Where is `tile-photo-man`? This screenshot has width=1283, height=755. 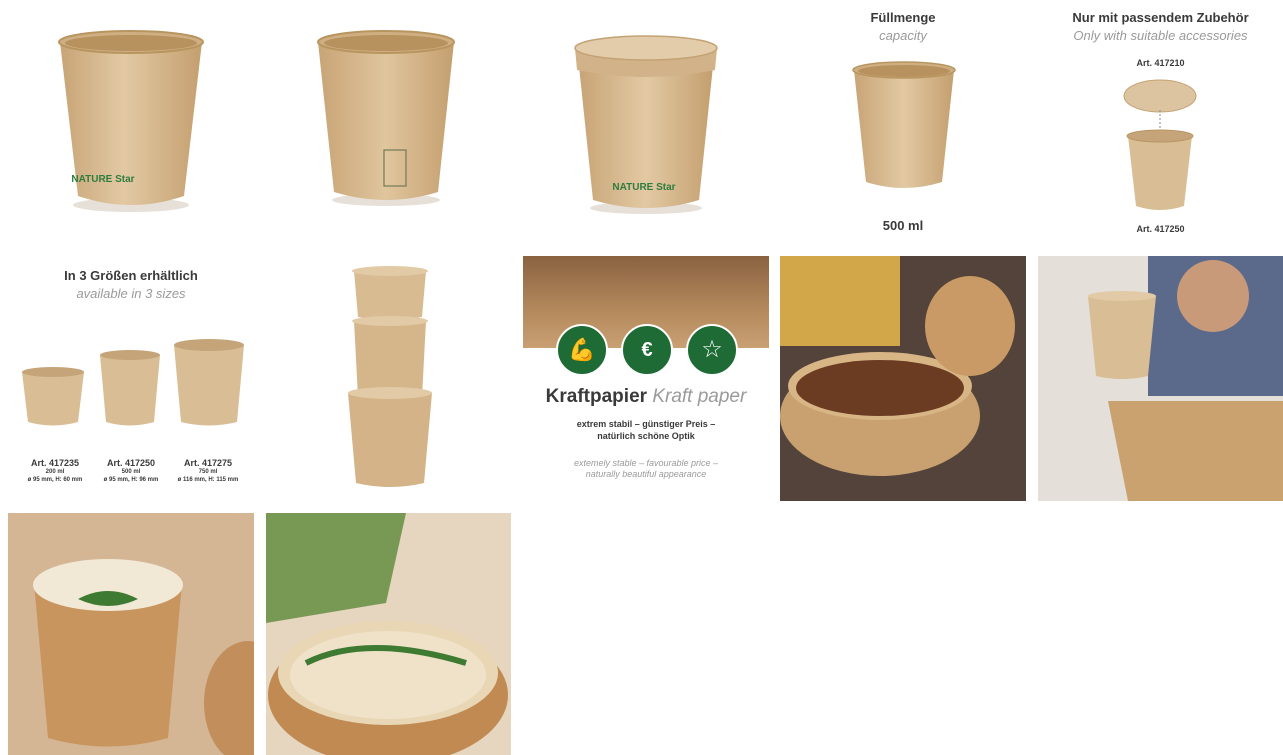 tile-photo-man is located at coordinates (1160, 378).